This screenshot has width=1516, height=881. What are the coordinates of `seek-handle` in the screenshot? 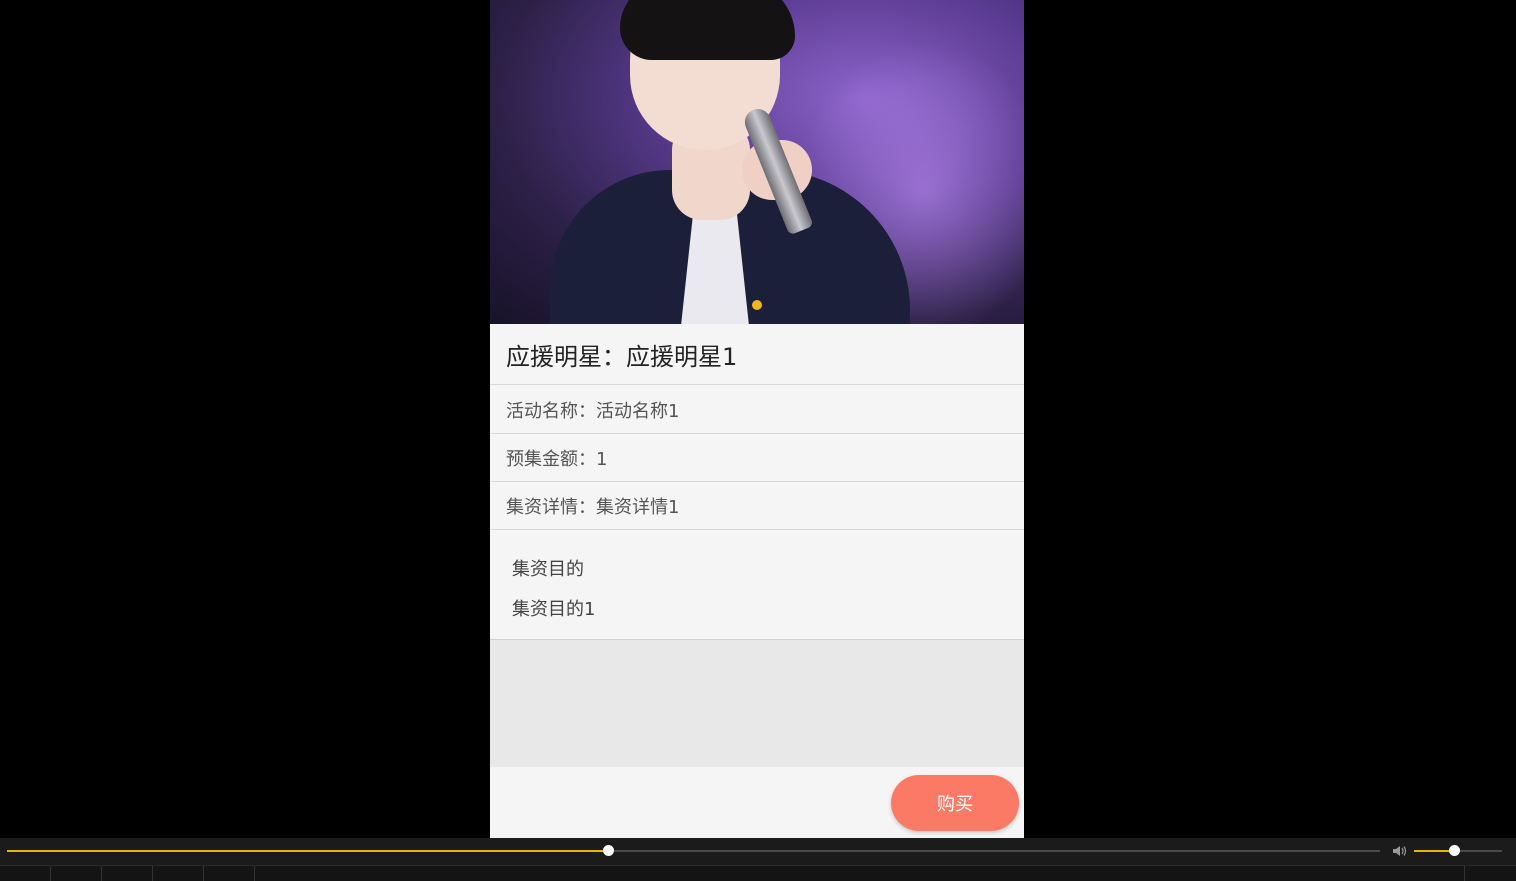 It's located at (609, 850).